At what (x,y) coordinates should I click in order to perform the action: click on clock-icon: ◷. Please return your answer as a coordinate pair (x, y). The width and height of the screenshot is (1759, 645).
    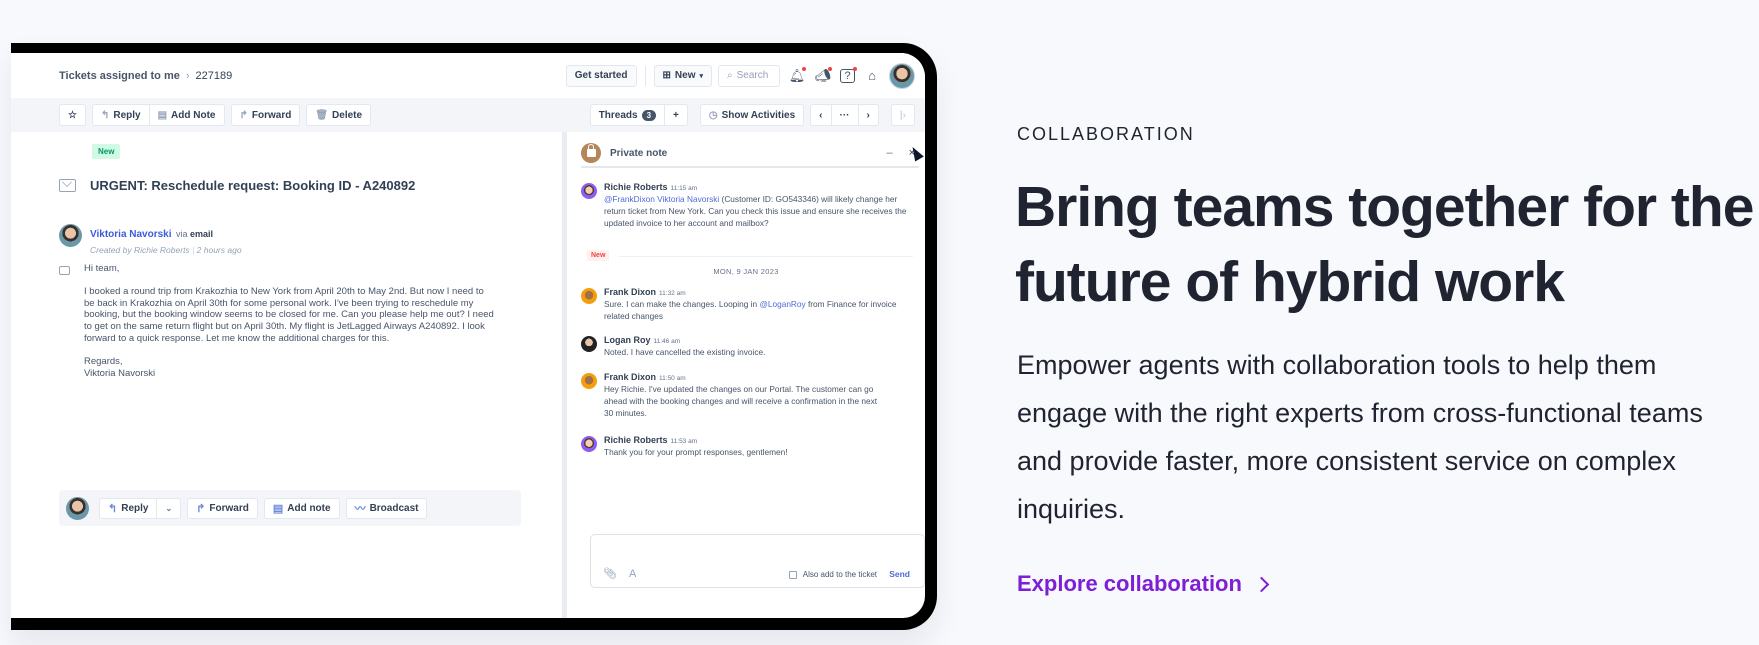
    Looking at the image, I should click on (713, 115).